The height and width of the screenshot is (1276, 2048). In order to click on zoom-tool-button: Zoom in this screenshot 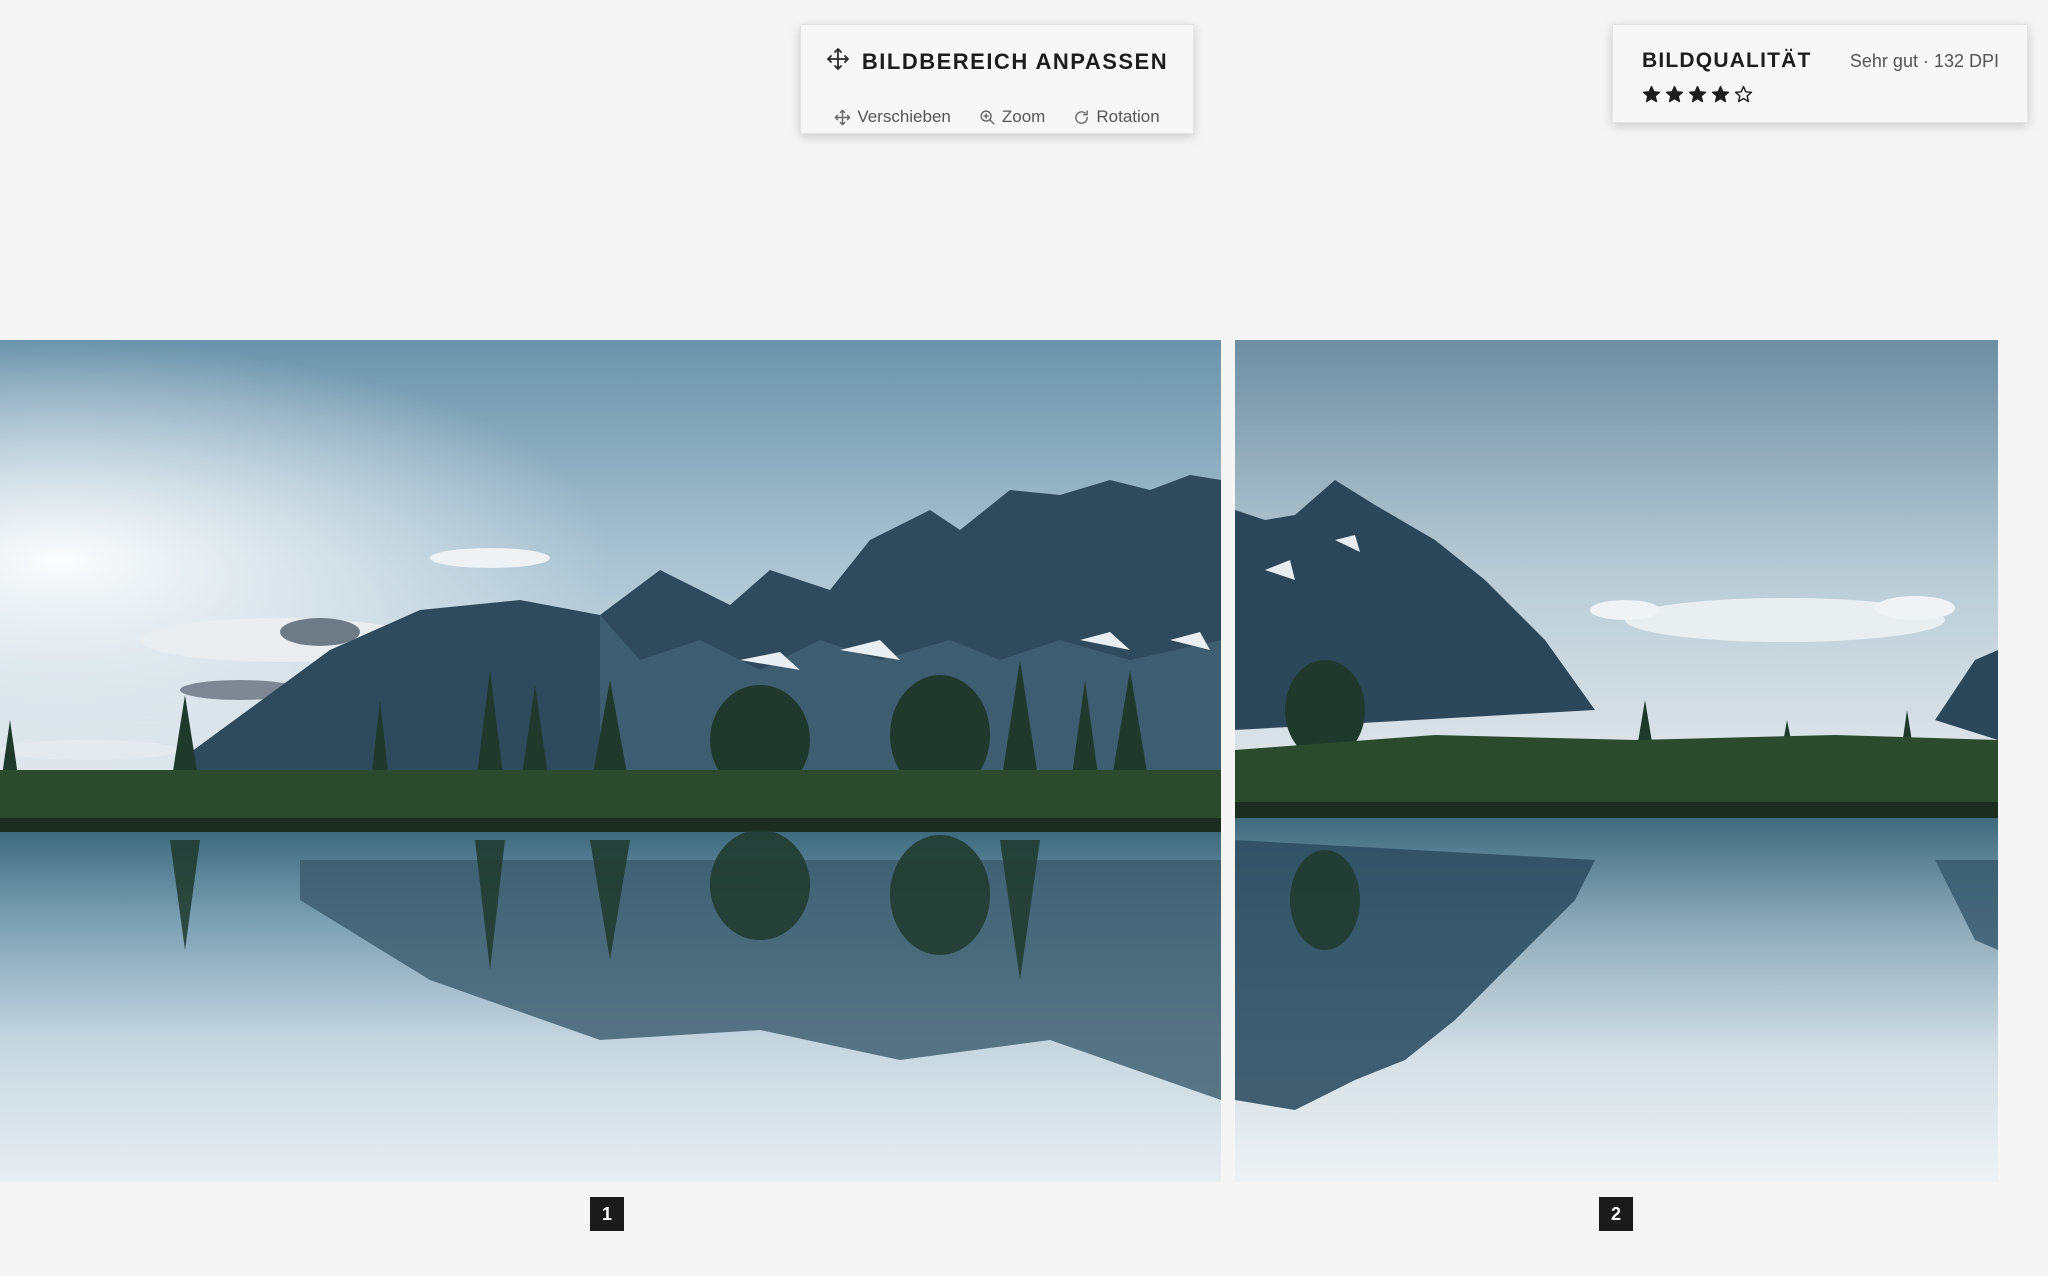, I will do `click(1012, 117)`.